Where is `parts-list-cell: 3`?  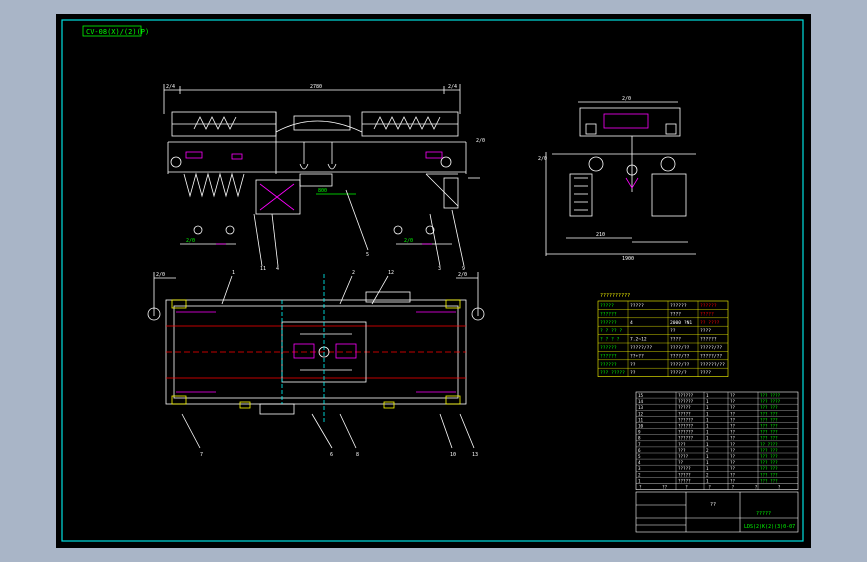
parts-list-cell: 3 is located at coordinates (639, 468).